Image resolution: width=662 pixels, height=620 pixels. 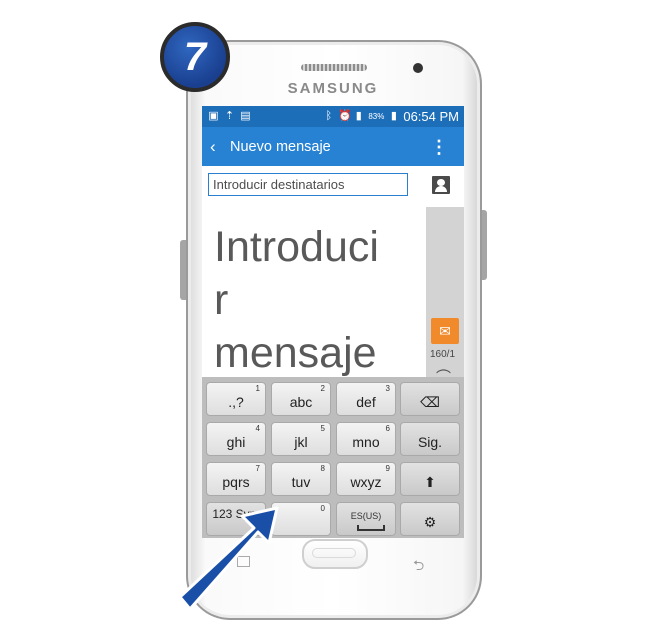 What do you see at coordinates (329, 116) in the screenshot?
I see `bluetooth-icon: ᛒ` at bounding box center [329, 116].